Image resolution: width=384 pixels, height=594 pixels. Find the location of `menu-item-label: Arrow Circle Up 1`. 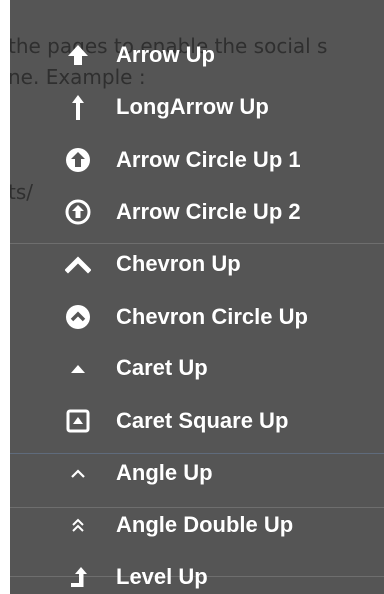

menu-item-label: Arrow Circle Up 1 is located at coordinates (208, 159).